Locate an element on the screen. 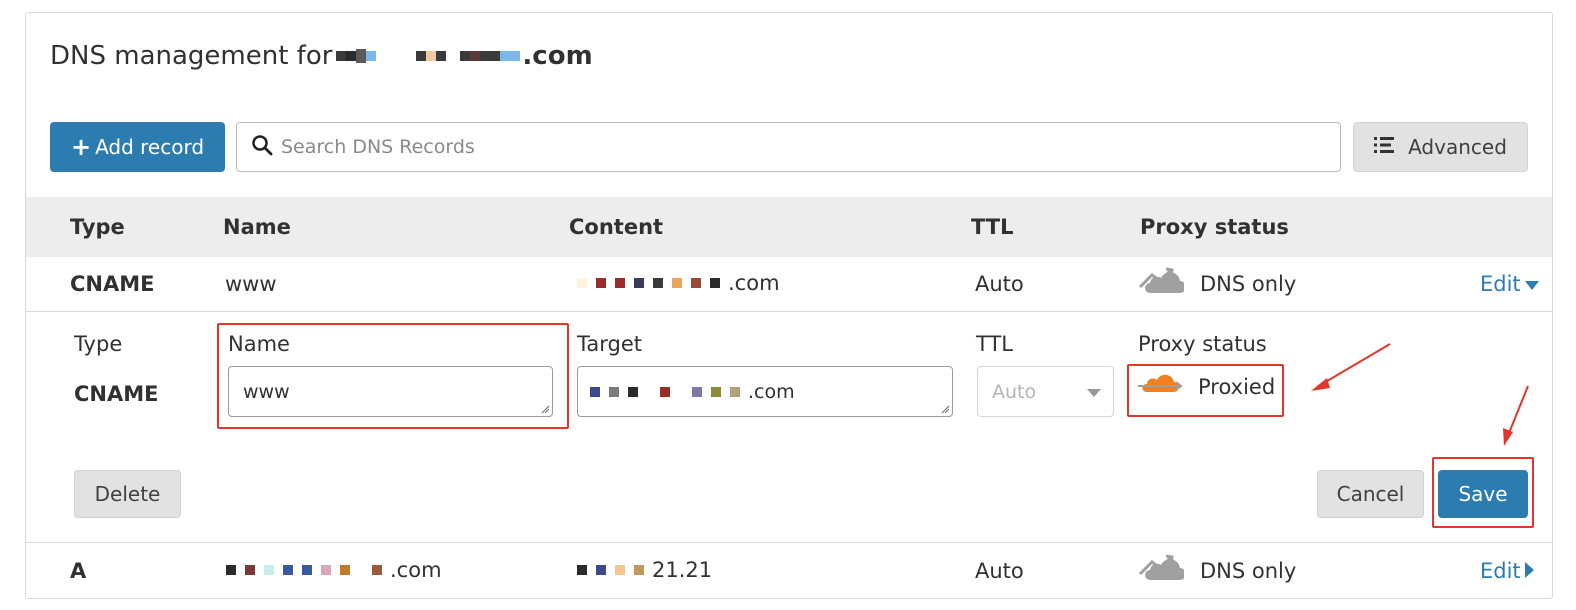 This screenshot has height=610, width=1576. redacted-target is located at coordinates (665, 391).